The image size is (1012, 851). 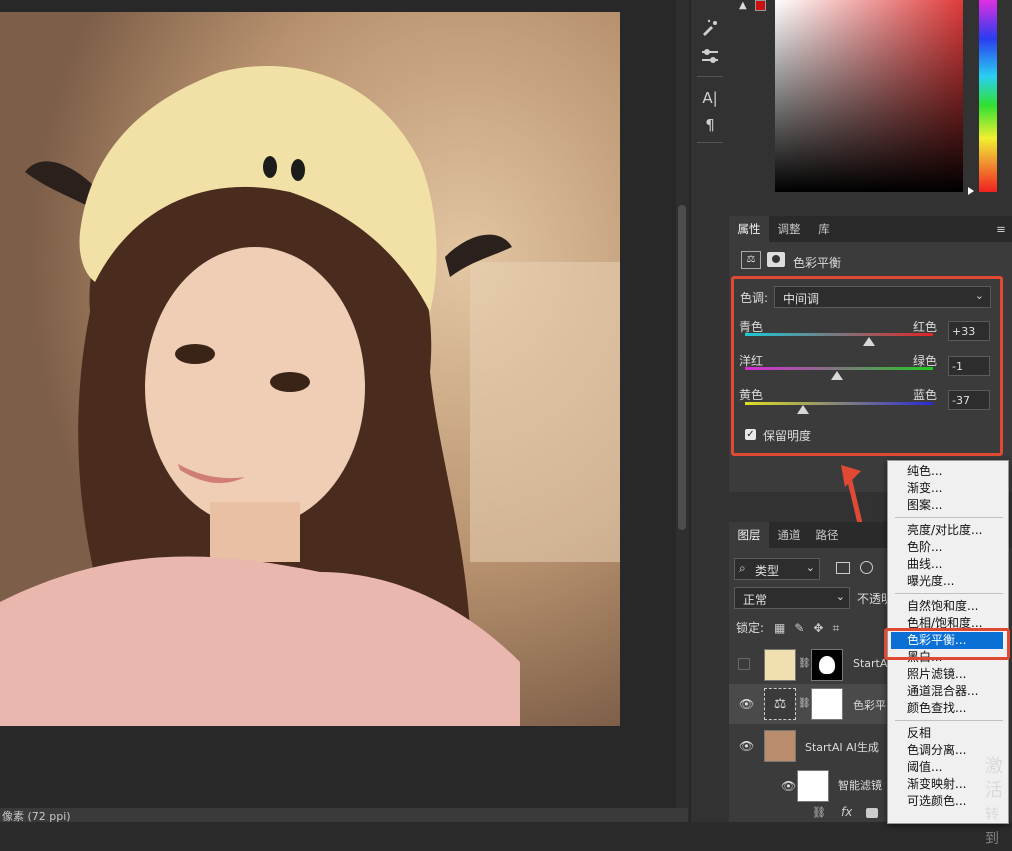 I want to click on layer-name: 色彩平, so click(x=869, y=705).